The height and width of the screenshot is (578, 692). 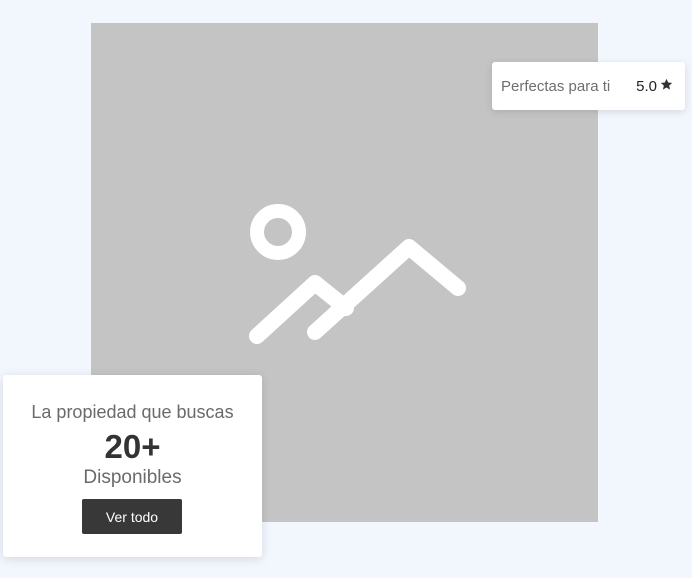 I want to click on rating-card: Perfectas para ti 5.0, so click(x=588, y=86).